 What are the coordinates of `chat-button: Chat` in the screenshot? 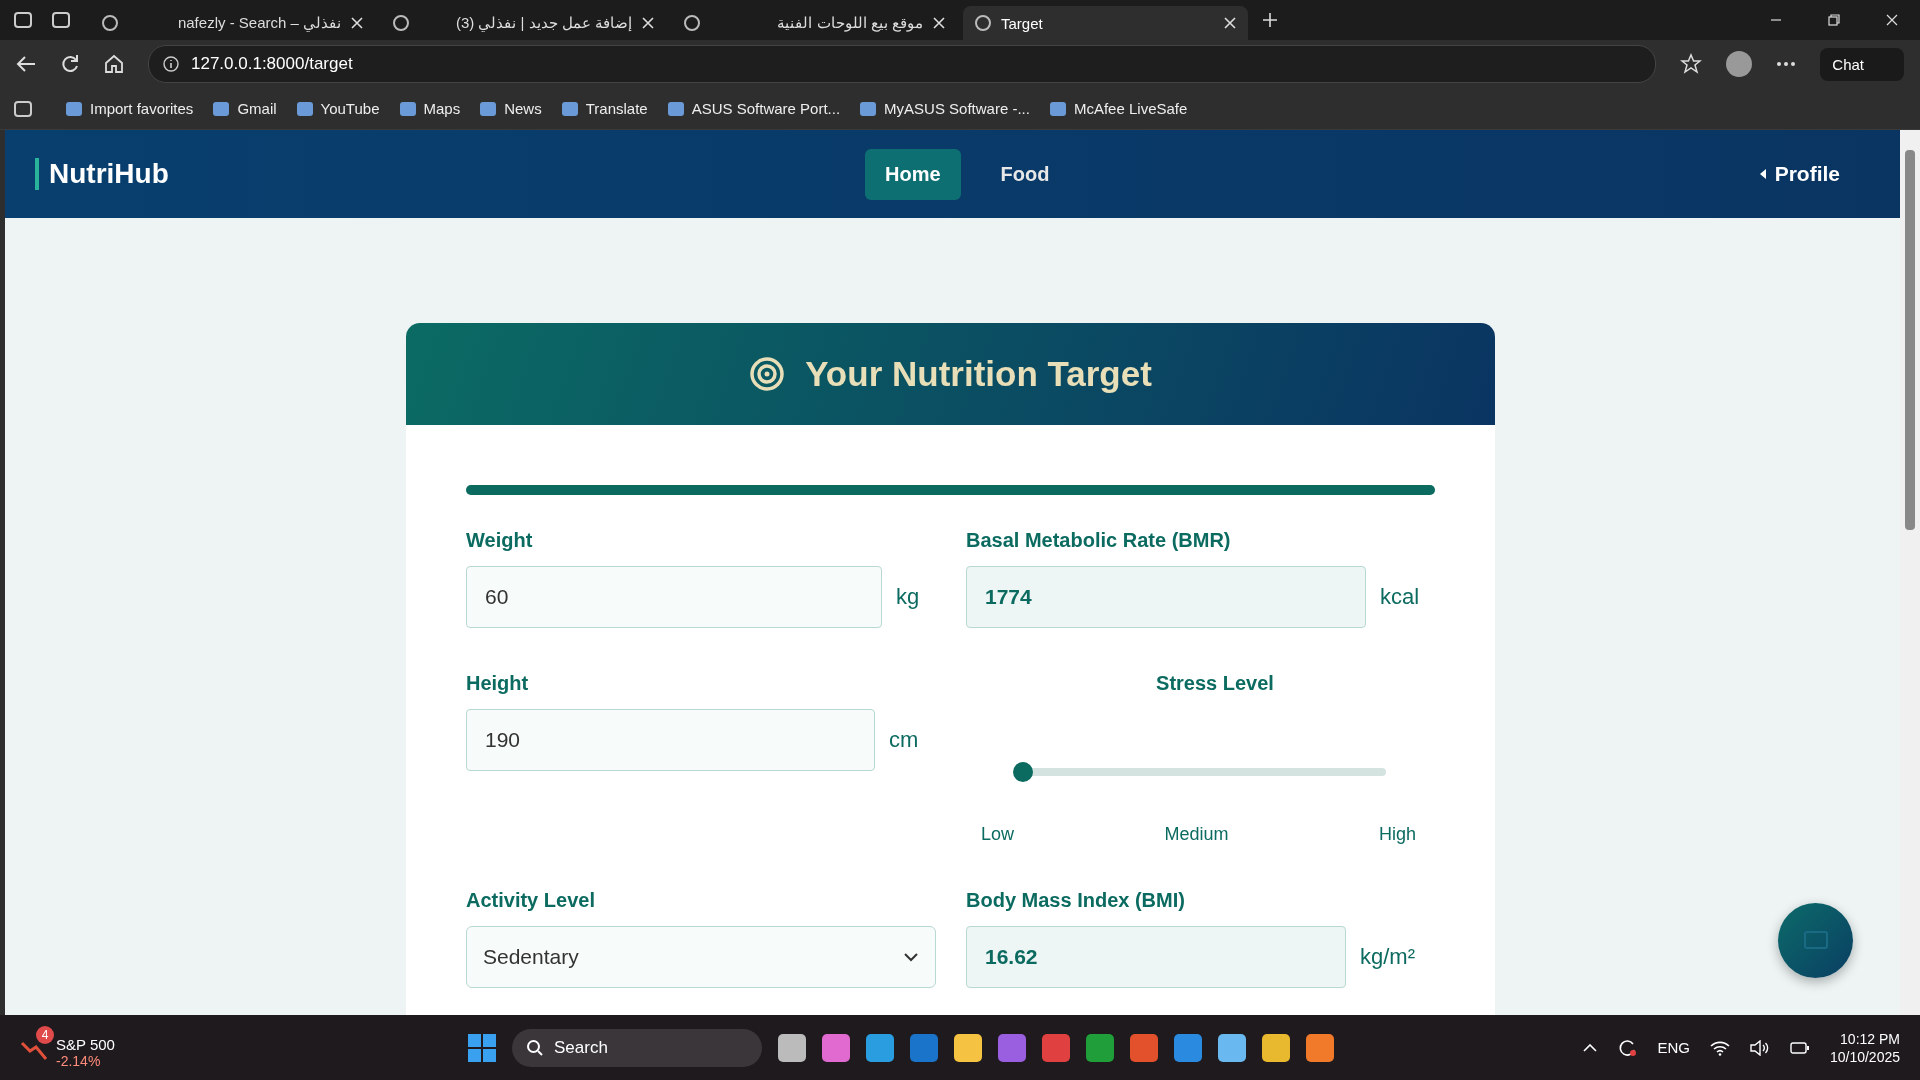 It's located at (1862, 64).